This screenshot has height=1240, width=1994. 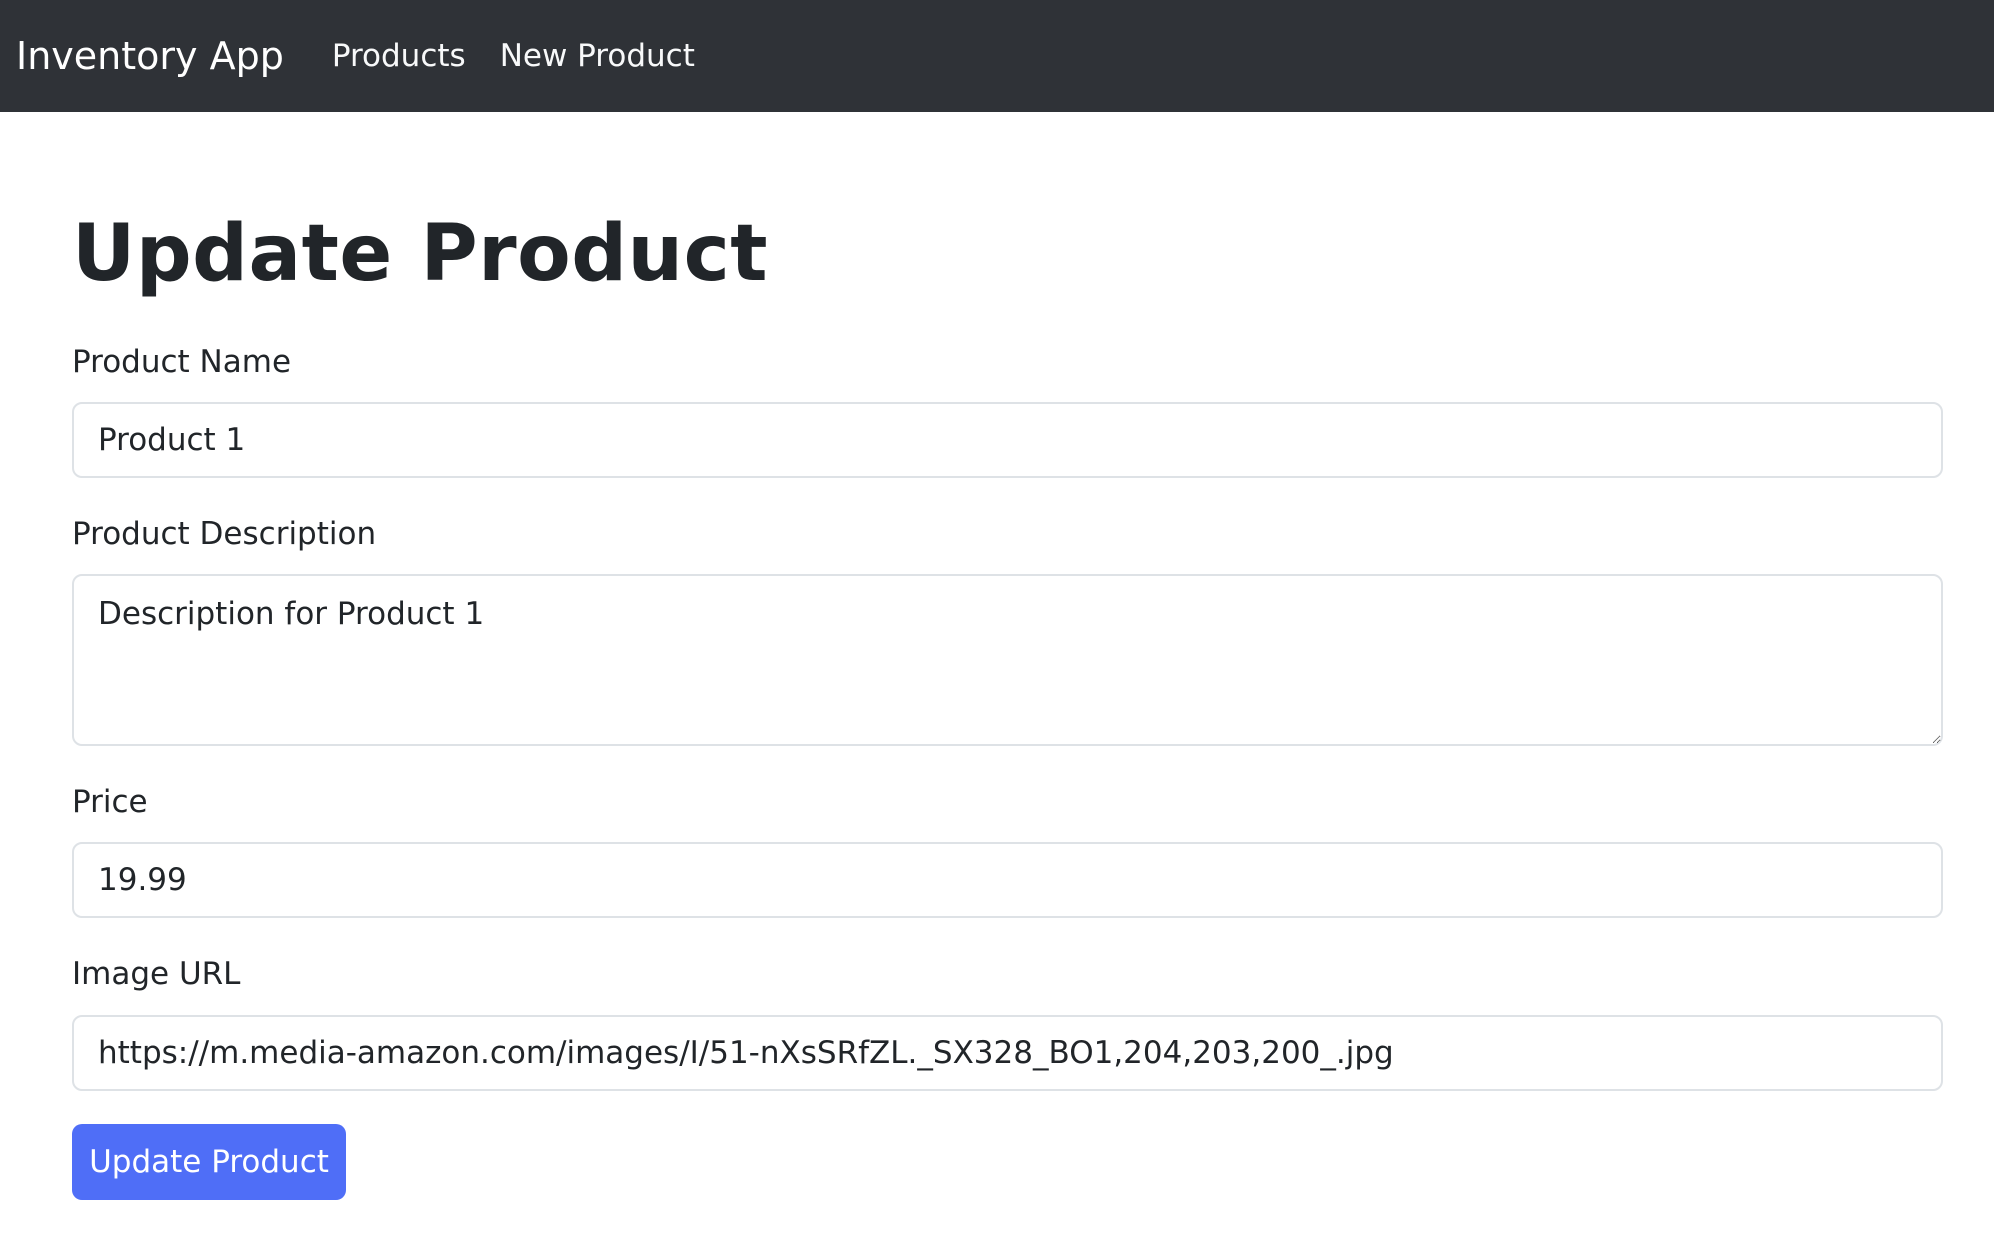 I want to click on page-title: Update Product, so click(x=420, y=254).